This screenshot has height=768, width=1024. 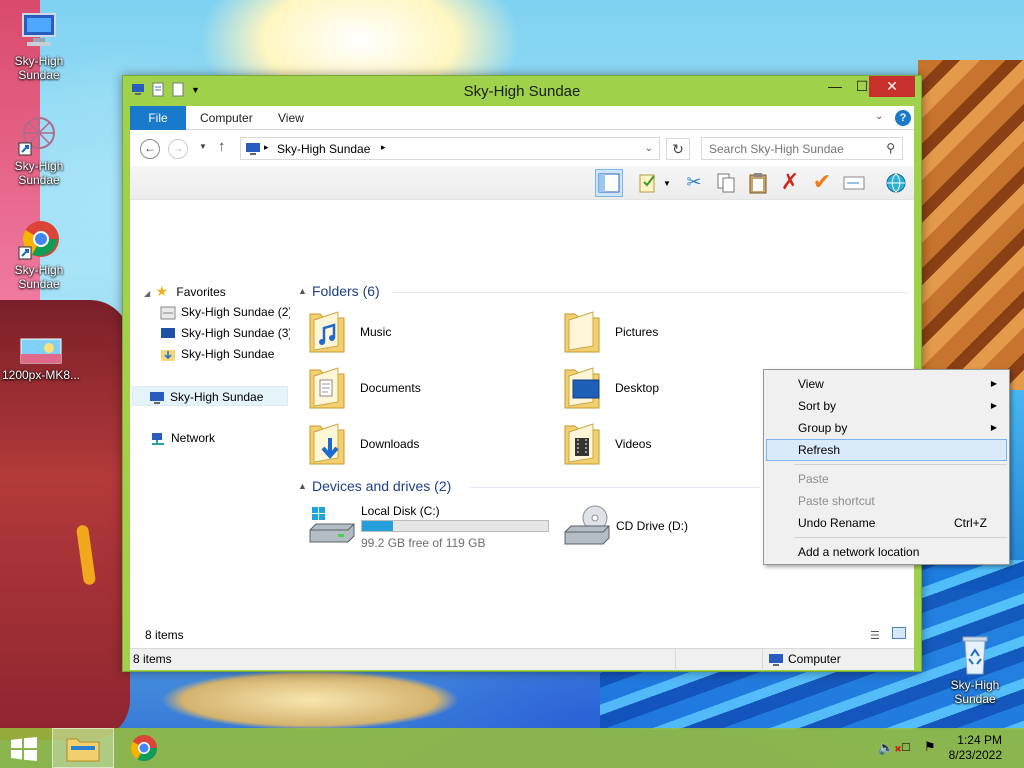 I want to click on folder-label: Videos, so click(x=633, y=444).